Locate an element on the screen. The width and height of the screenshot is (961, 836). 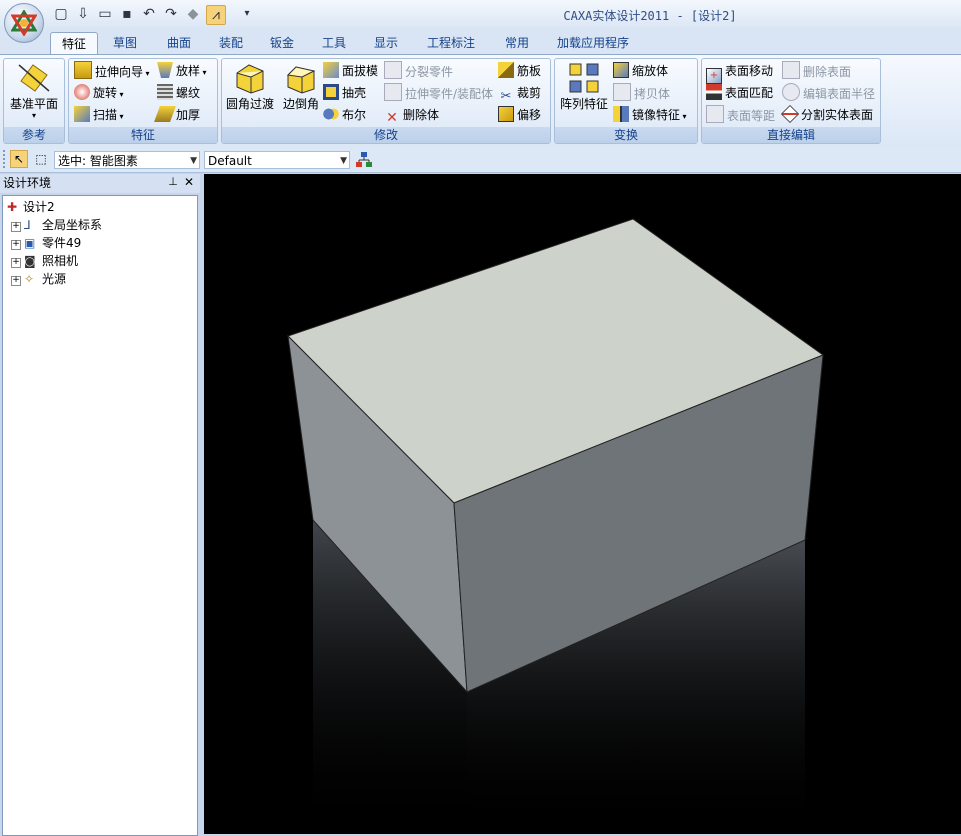
tree-node-light: + ✧ 光源 is located at coordinates (38, 279).